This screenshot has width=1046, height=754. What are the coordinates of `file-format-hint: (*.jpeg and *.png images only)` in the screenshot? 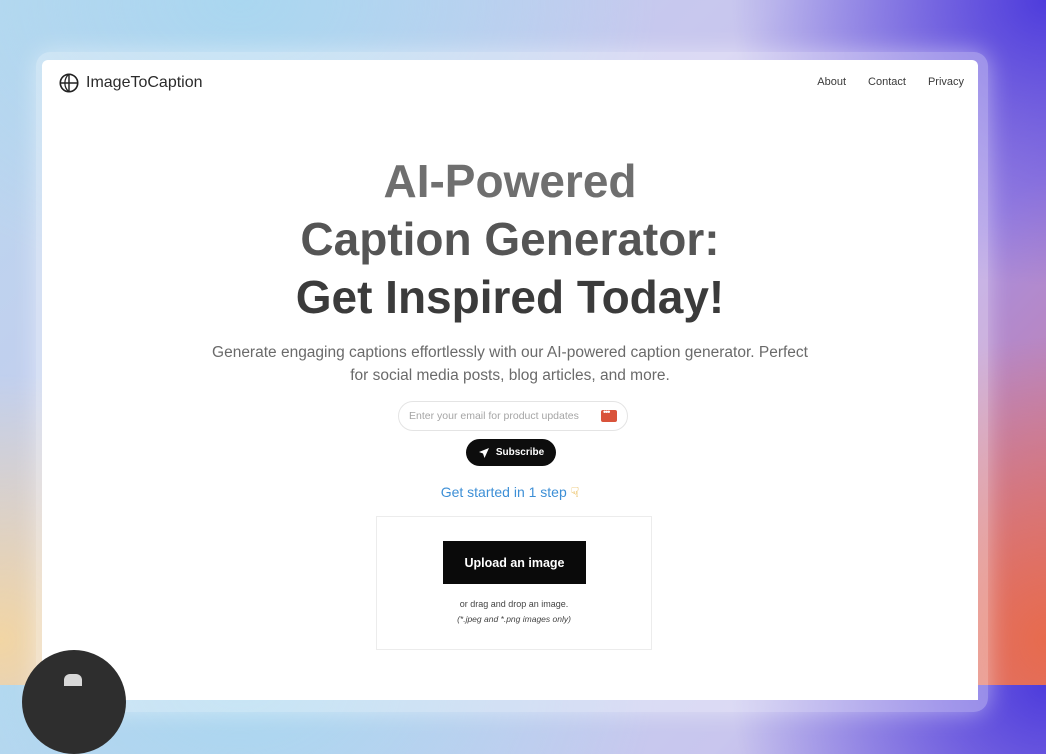 It's located at (514, 619).